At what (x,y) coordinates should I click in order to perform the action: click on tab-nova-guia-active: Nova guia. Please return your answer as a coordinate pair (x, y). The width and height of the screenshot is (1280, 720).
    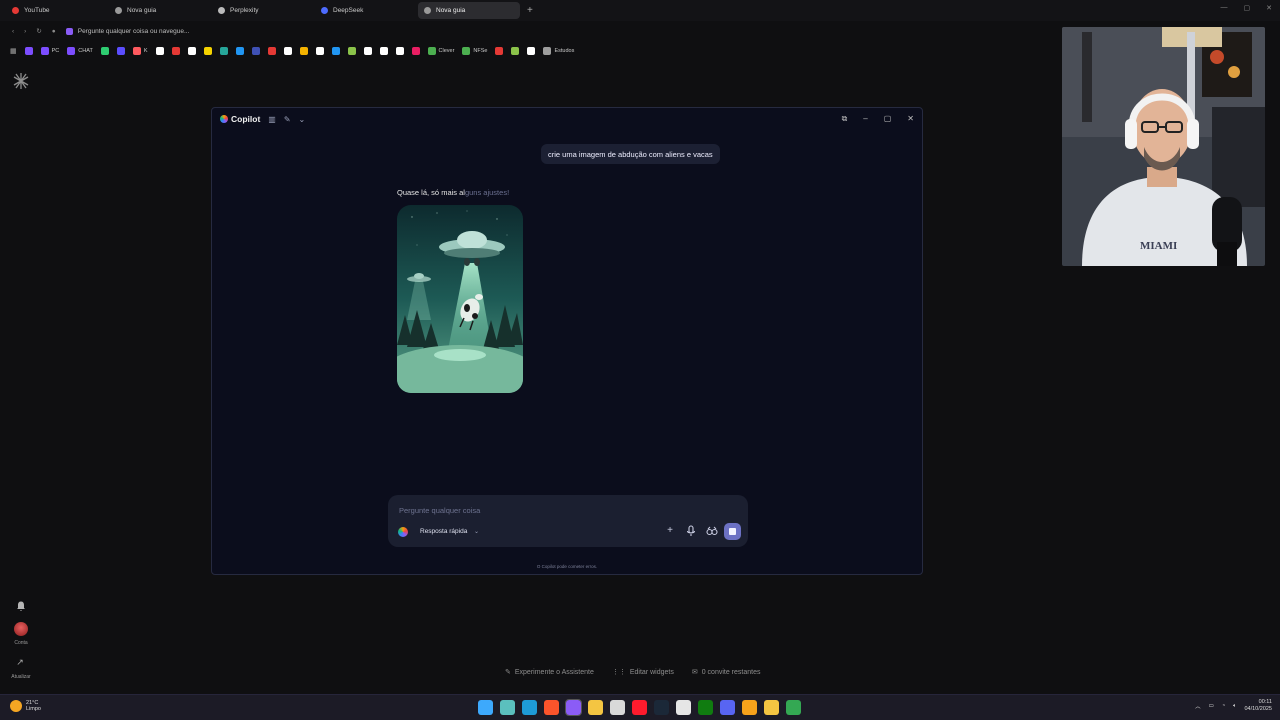
    Looking at the image, I should click on (469, 10).